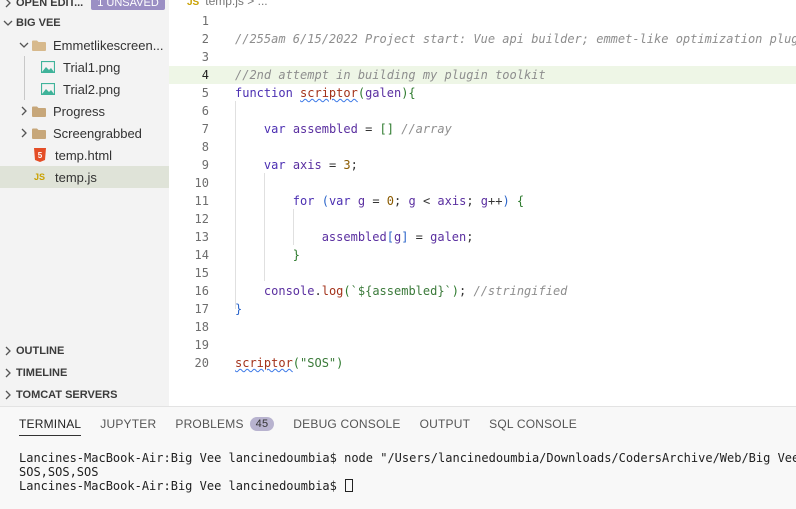  I want to click on tab-label: TERMINAL, so click(50, 424).